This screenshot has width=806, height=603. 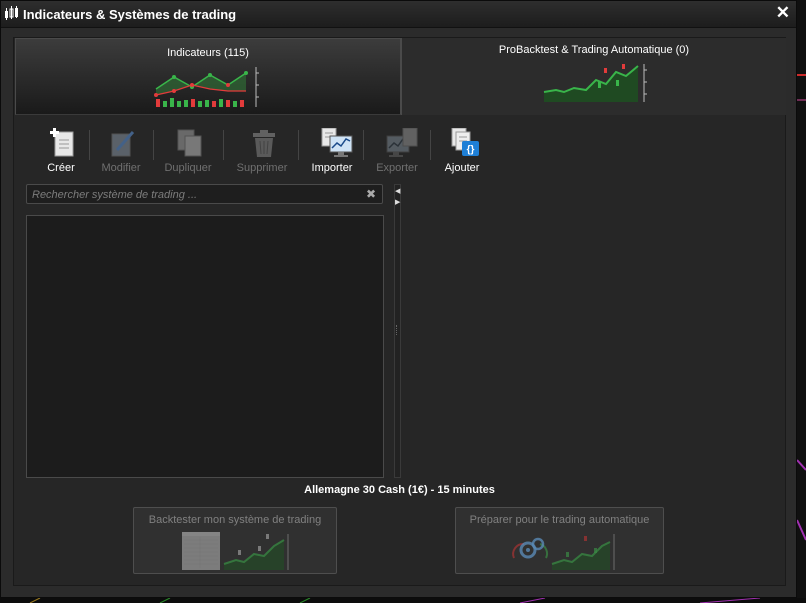 I want to click on auto-trading-gears-icon, so click(x=563, y=552).